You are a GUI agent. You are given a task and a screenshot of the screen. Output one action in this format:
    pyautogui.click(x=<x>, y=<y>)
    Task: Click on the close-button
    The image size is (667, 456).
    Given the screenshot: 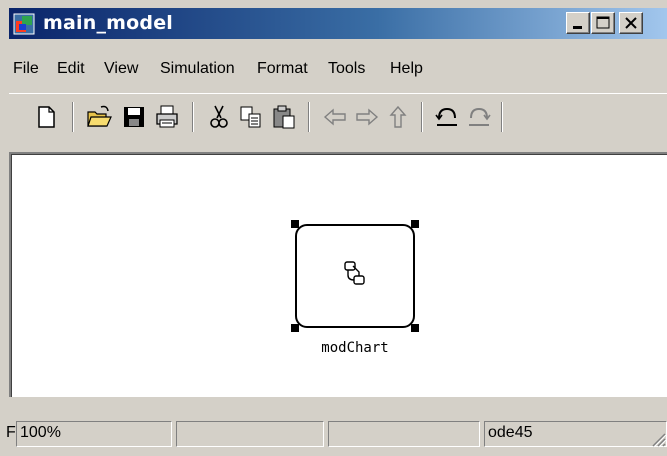 What is the action you would take?
    pyautogui.click(x=631, y=23)
    